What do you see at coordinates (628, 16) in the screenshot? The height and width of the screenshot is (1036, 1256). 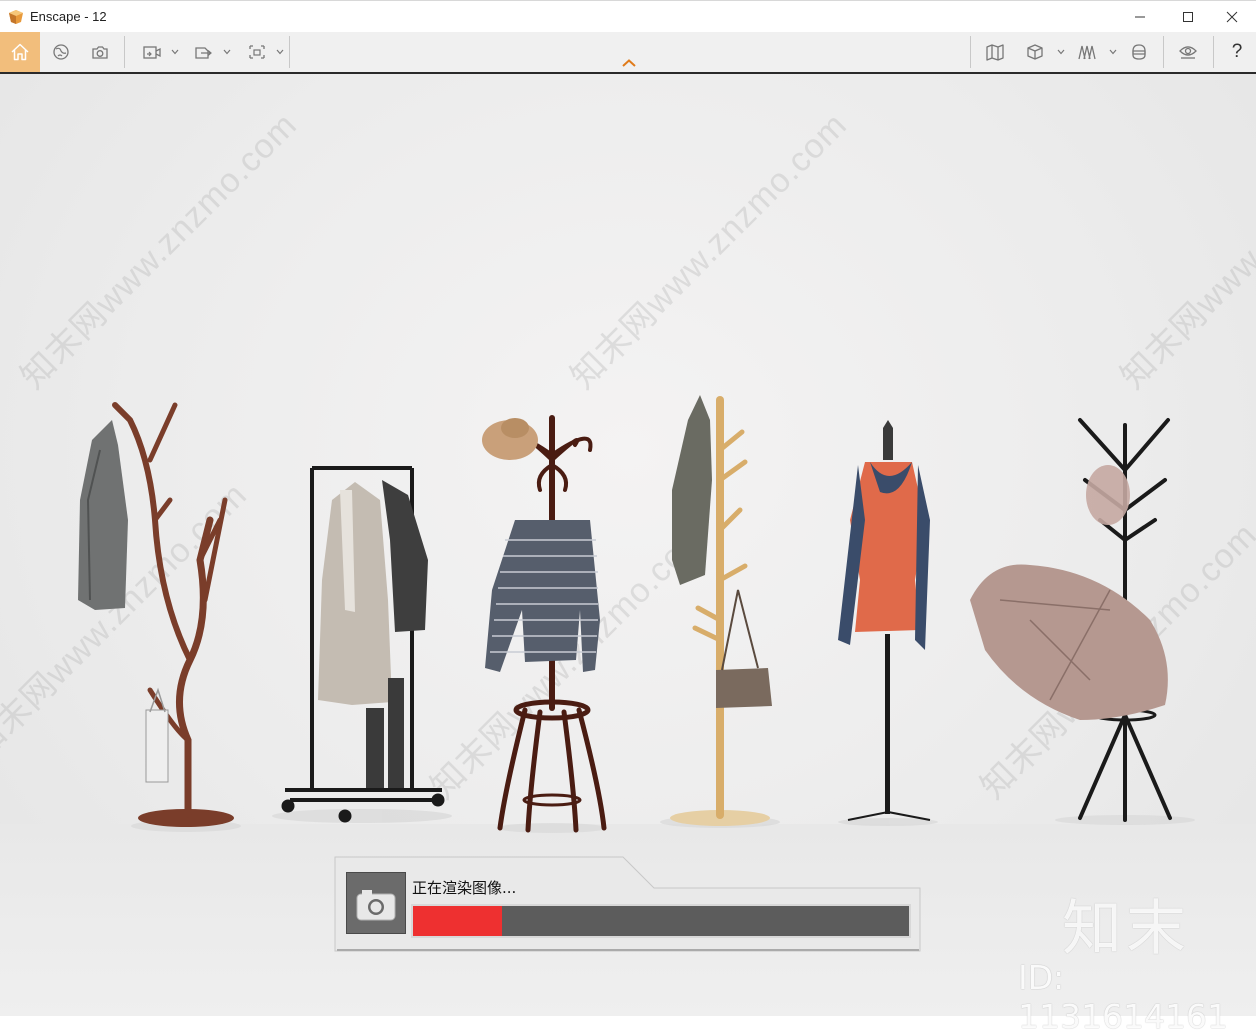 I see `title-bar: Enscape - 12` at bounding box center [628, 16].